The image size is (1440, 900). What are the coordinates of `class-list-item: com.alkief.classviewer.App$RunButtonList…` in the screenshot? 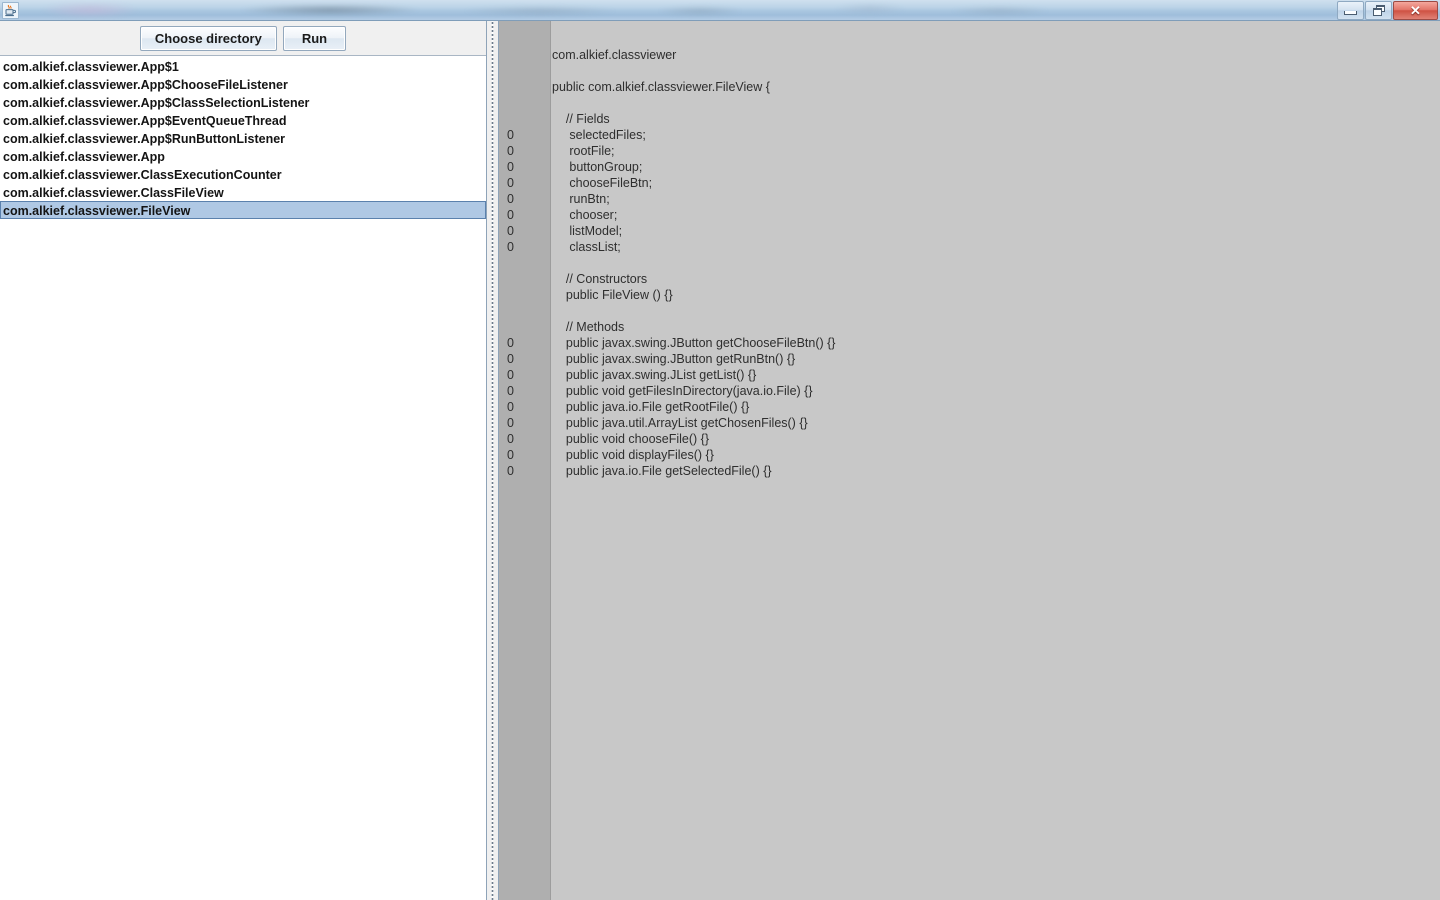 It's located at (243, 138).